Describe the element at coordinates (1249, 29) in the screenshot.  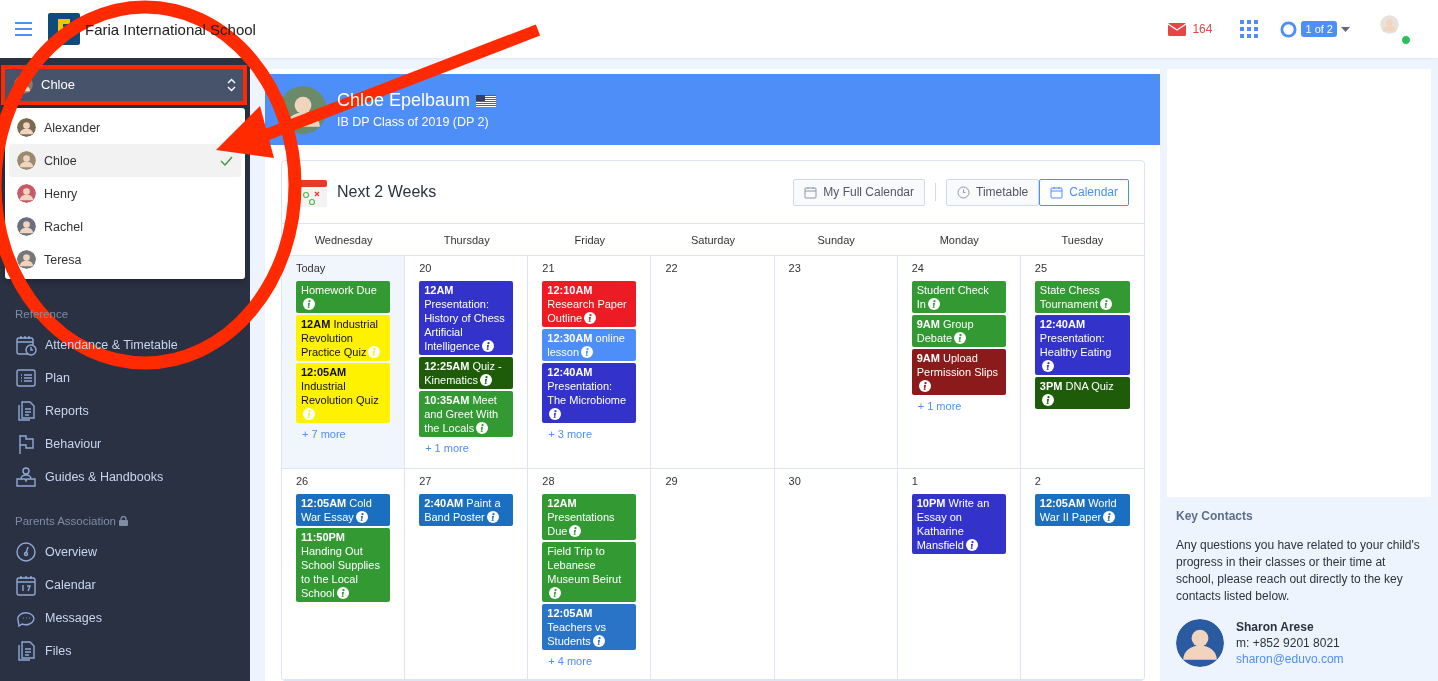
I see `apps-icon` at that location.